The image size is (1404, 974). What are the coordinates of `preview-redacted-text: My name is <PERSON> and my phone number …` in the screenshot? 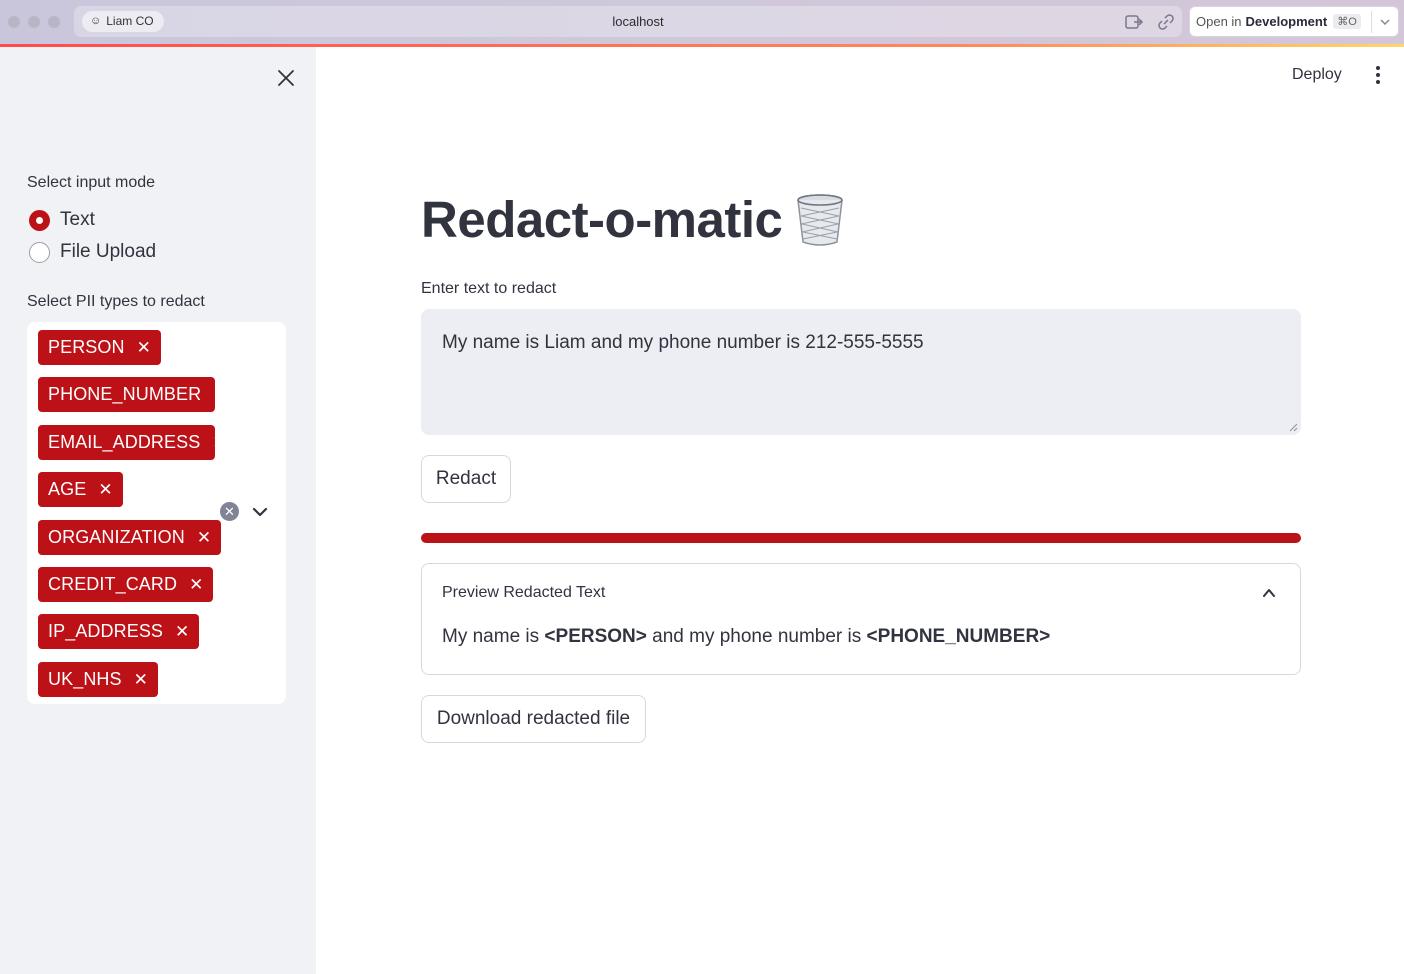 It's located at (746, 637).